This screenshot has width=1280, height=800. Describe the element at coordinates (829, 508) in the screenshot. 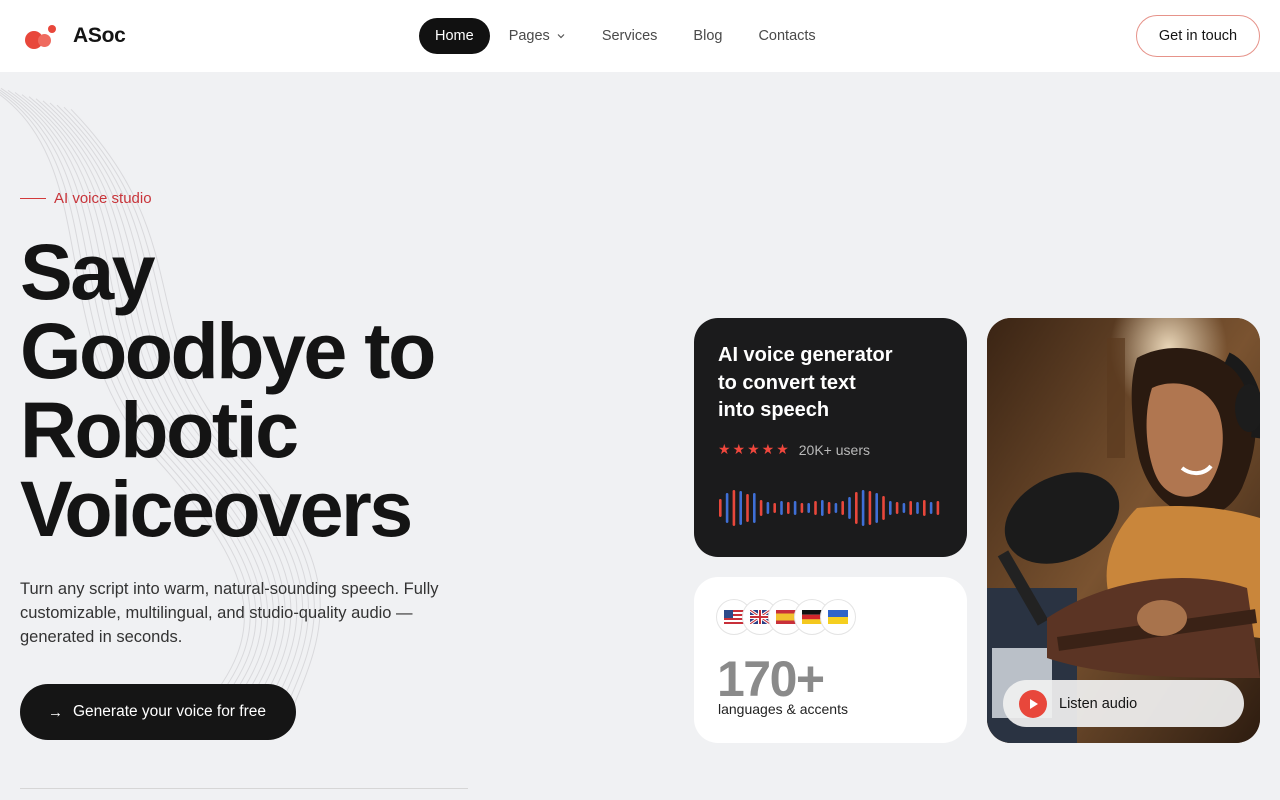

I see `audio-waveform-icon` at that location.